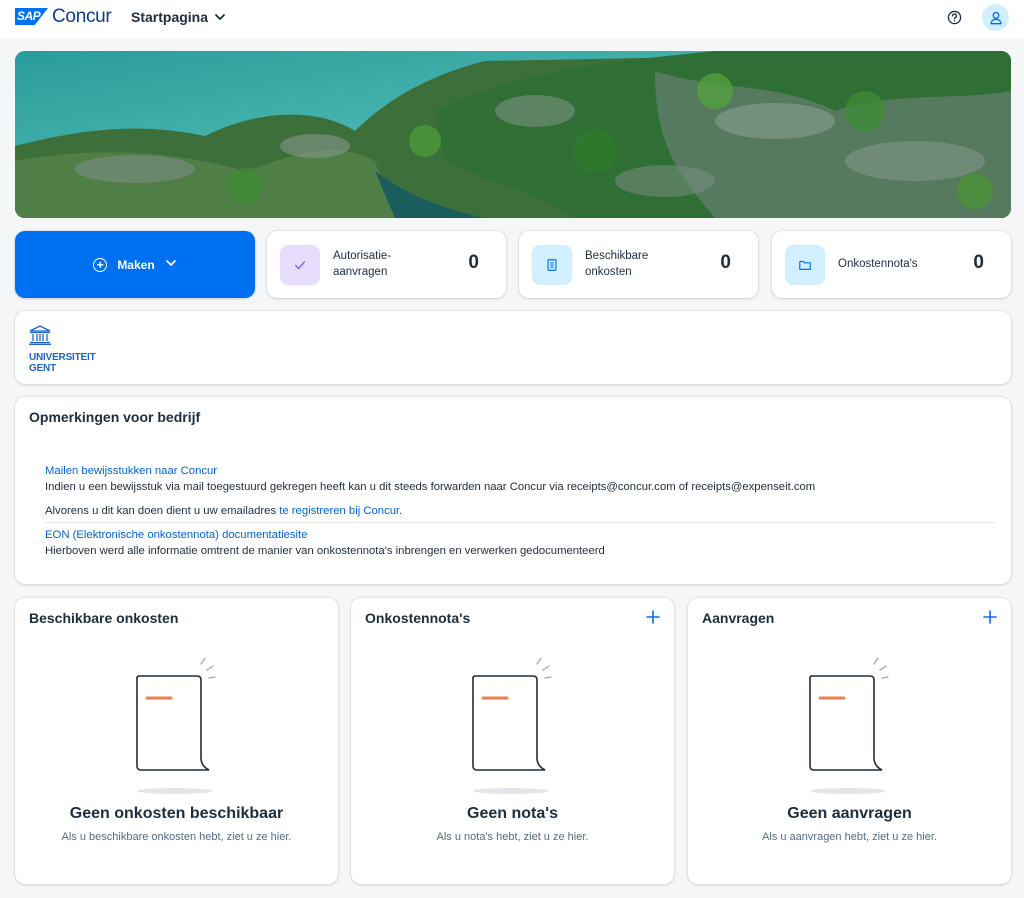  What do you see at coordinates (170, 17) in the screenshot?
I see `home-nav-label: Startpagina` at bounding box center [170, 17].